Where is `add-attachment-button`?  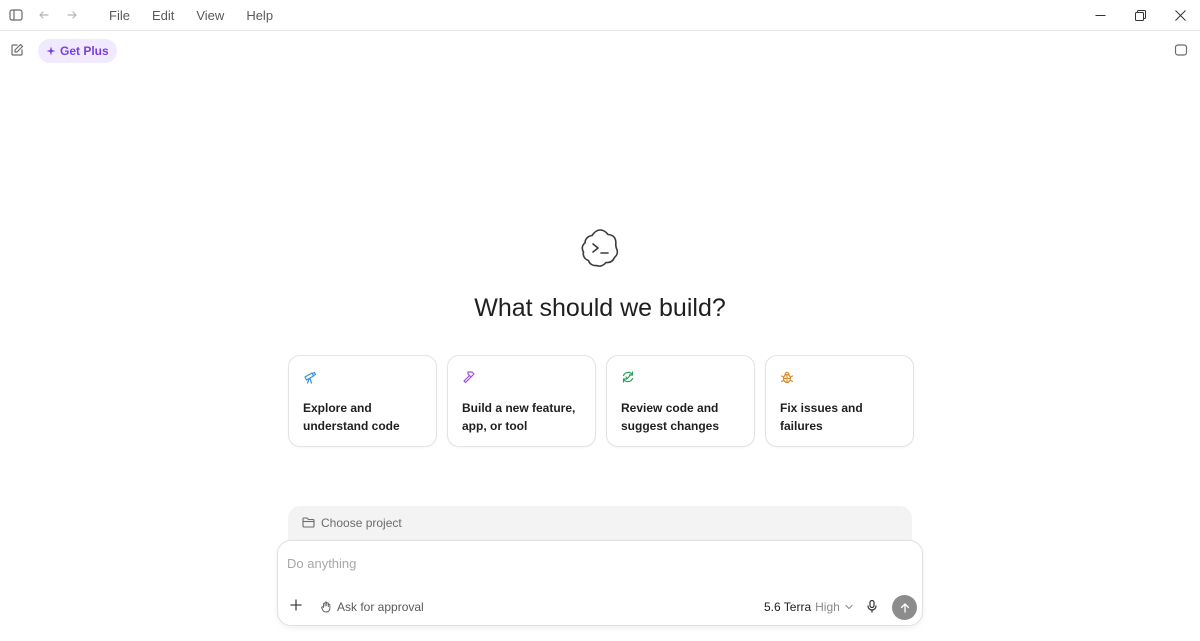 add-attachment-button is located at coordinates (296, 605).